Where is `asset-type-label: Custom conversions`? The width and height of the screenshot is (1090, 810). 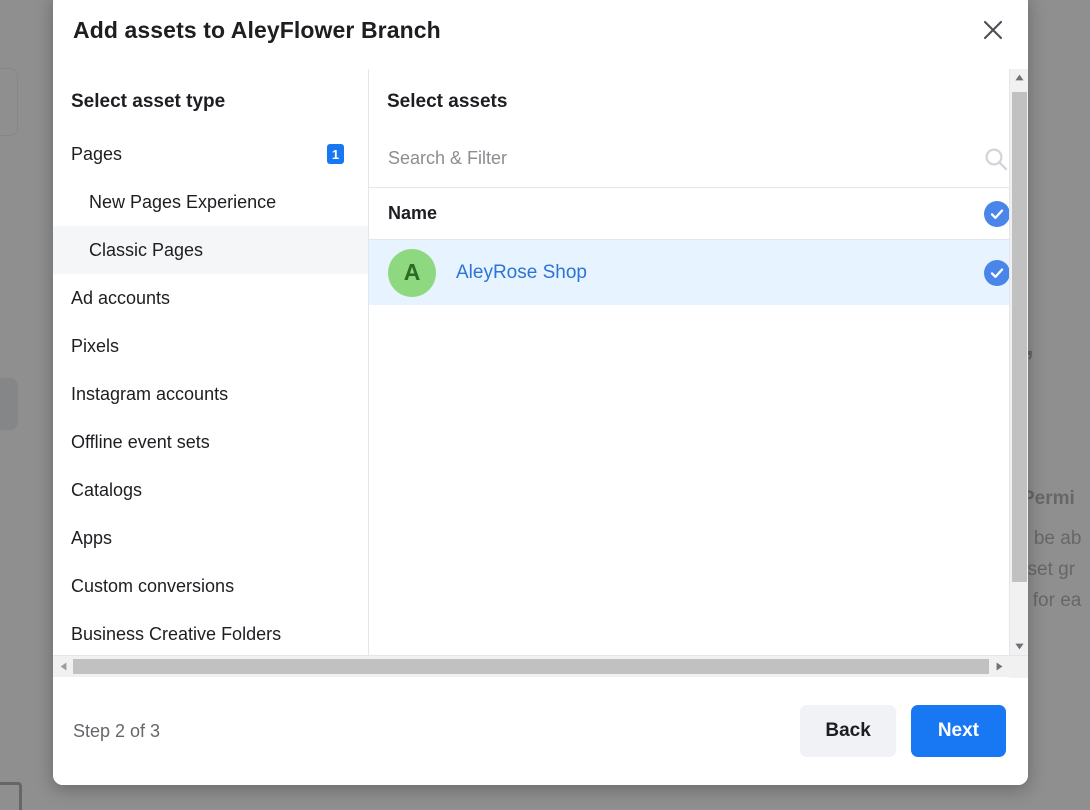 asset-type-label: Custom conversions is located at coordinates (153, 585).